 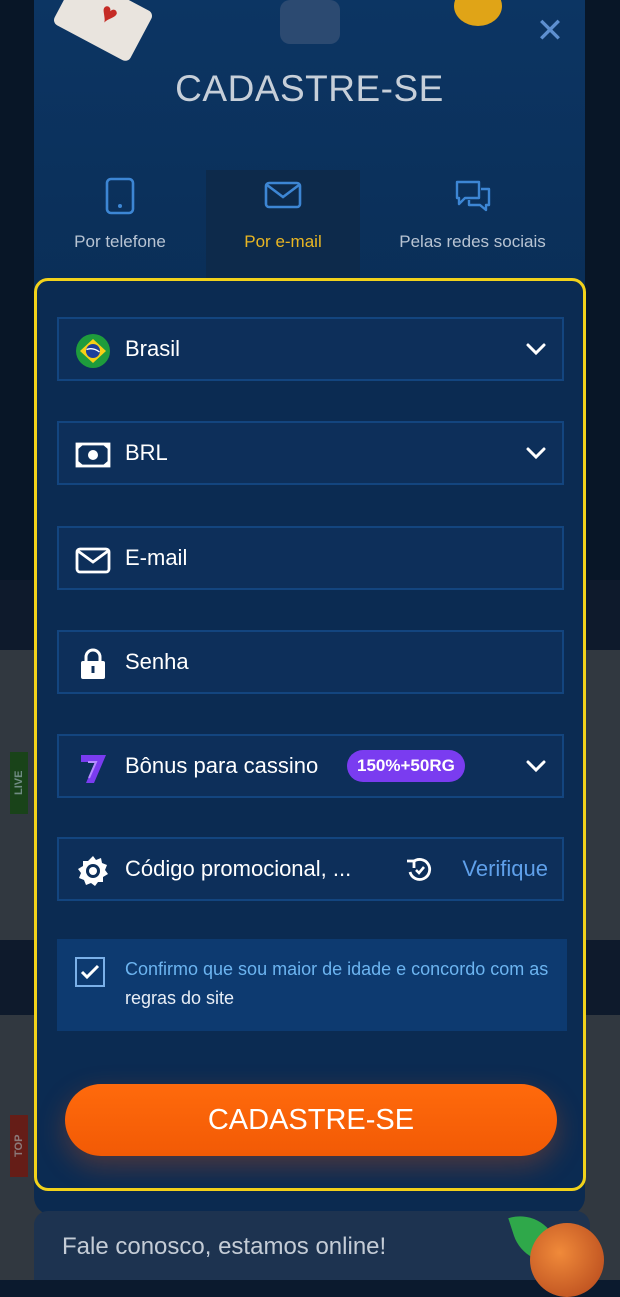 What do you see at coordinates (310, 22) in the screenshot?
I see `dice-decoration` at bounding box center [310, 22].